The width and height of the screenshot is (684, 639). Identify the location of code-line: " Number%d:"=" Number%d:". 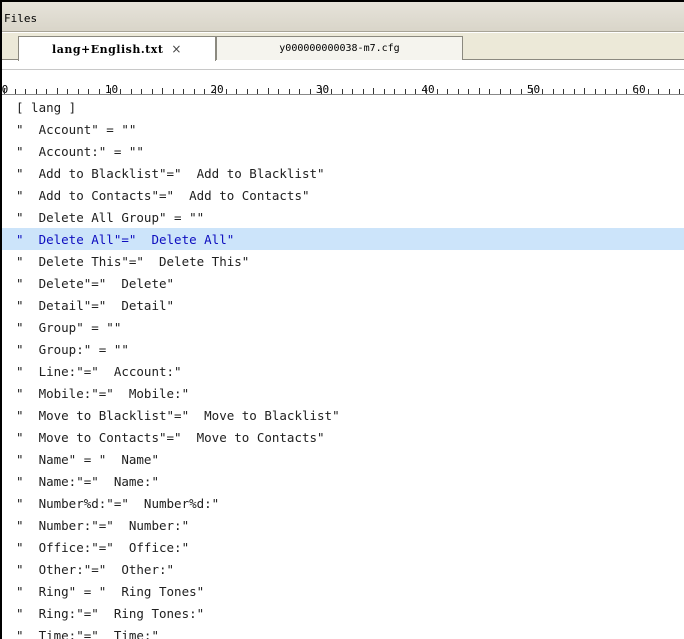
(343, 503).